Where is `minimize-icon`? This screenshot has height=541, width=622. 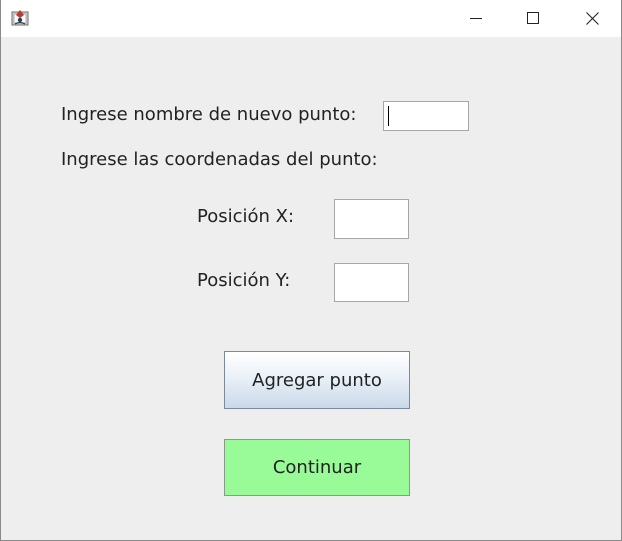 minimize-icon is located at coordinates (476, 18).